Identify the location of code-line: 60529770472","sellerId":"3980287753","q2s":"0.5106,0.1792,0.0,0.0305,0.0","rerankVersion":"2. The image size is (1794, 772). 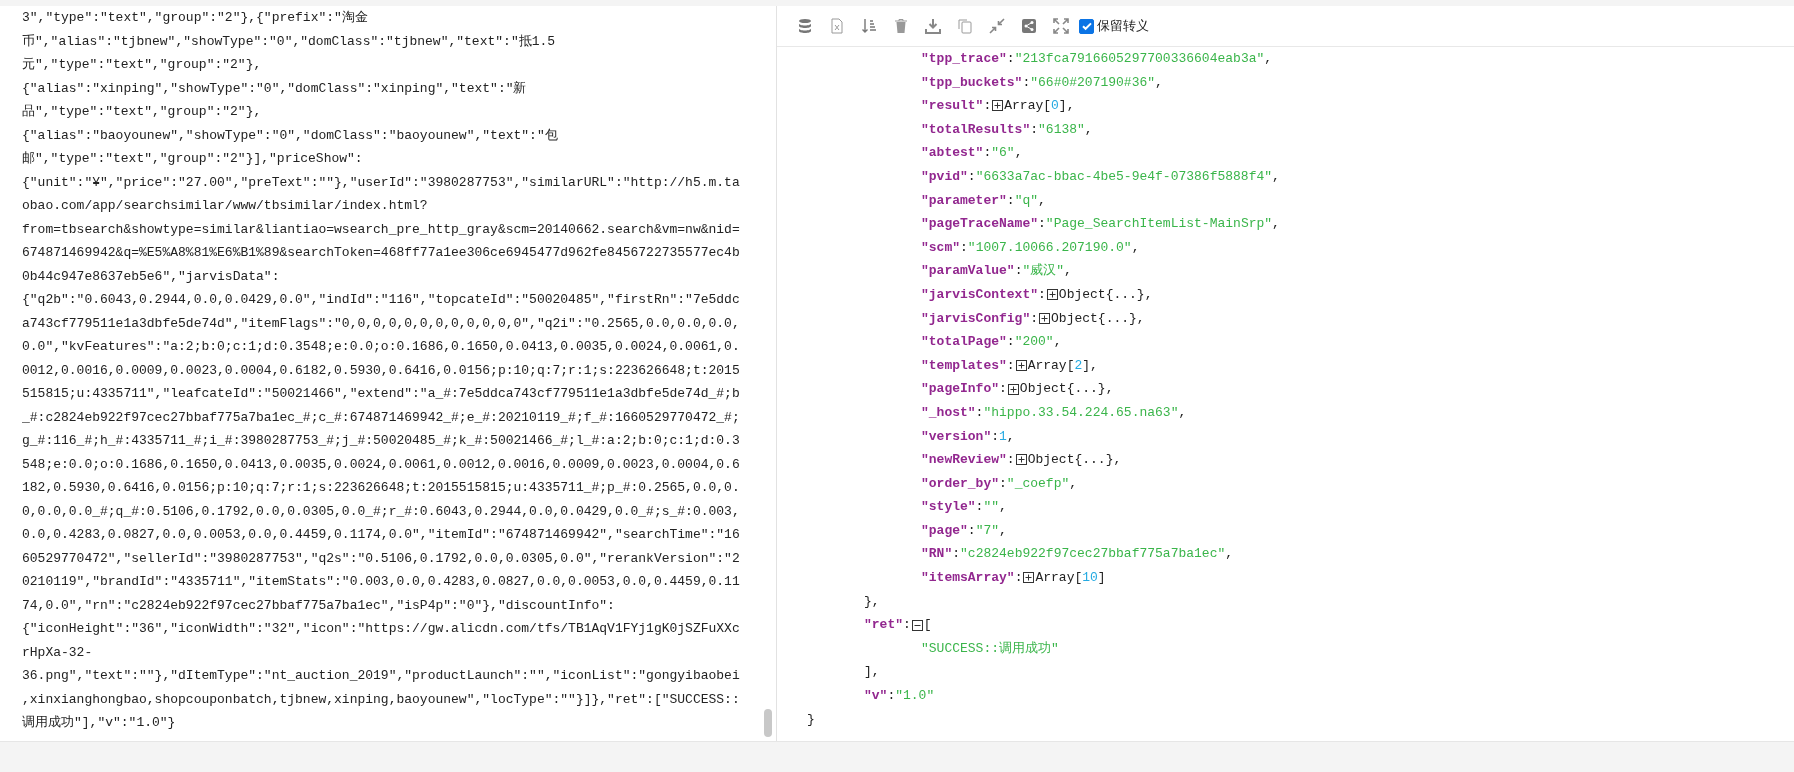
(381, 558).